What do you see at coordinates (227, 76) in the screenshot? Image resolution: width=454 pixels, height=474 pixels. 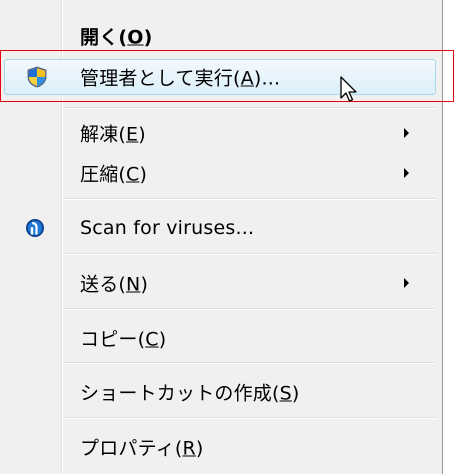 I see `red-highlight-annotation` at bounding box center [227, 76].